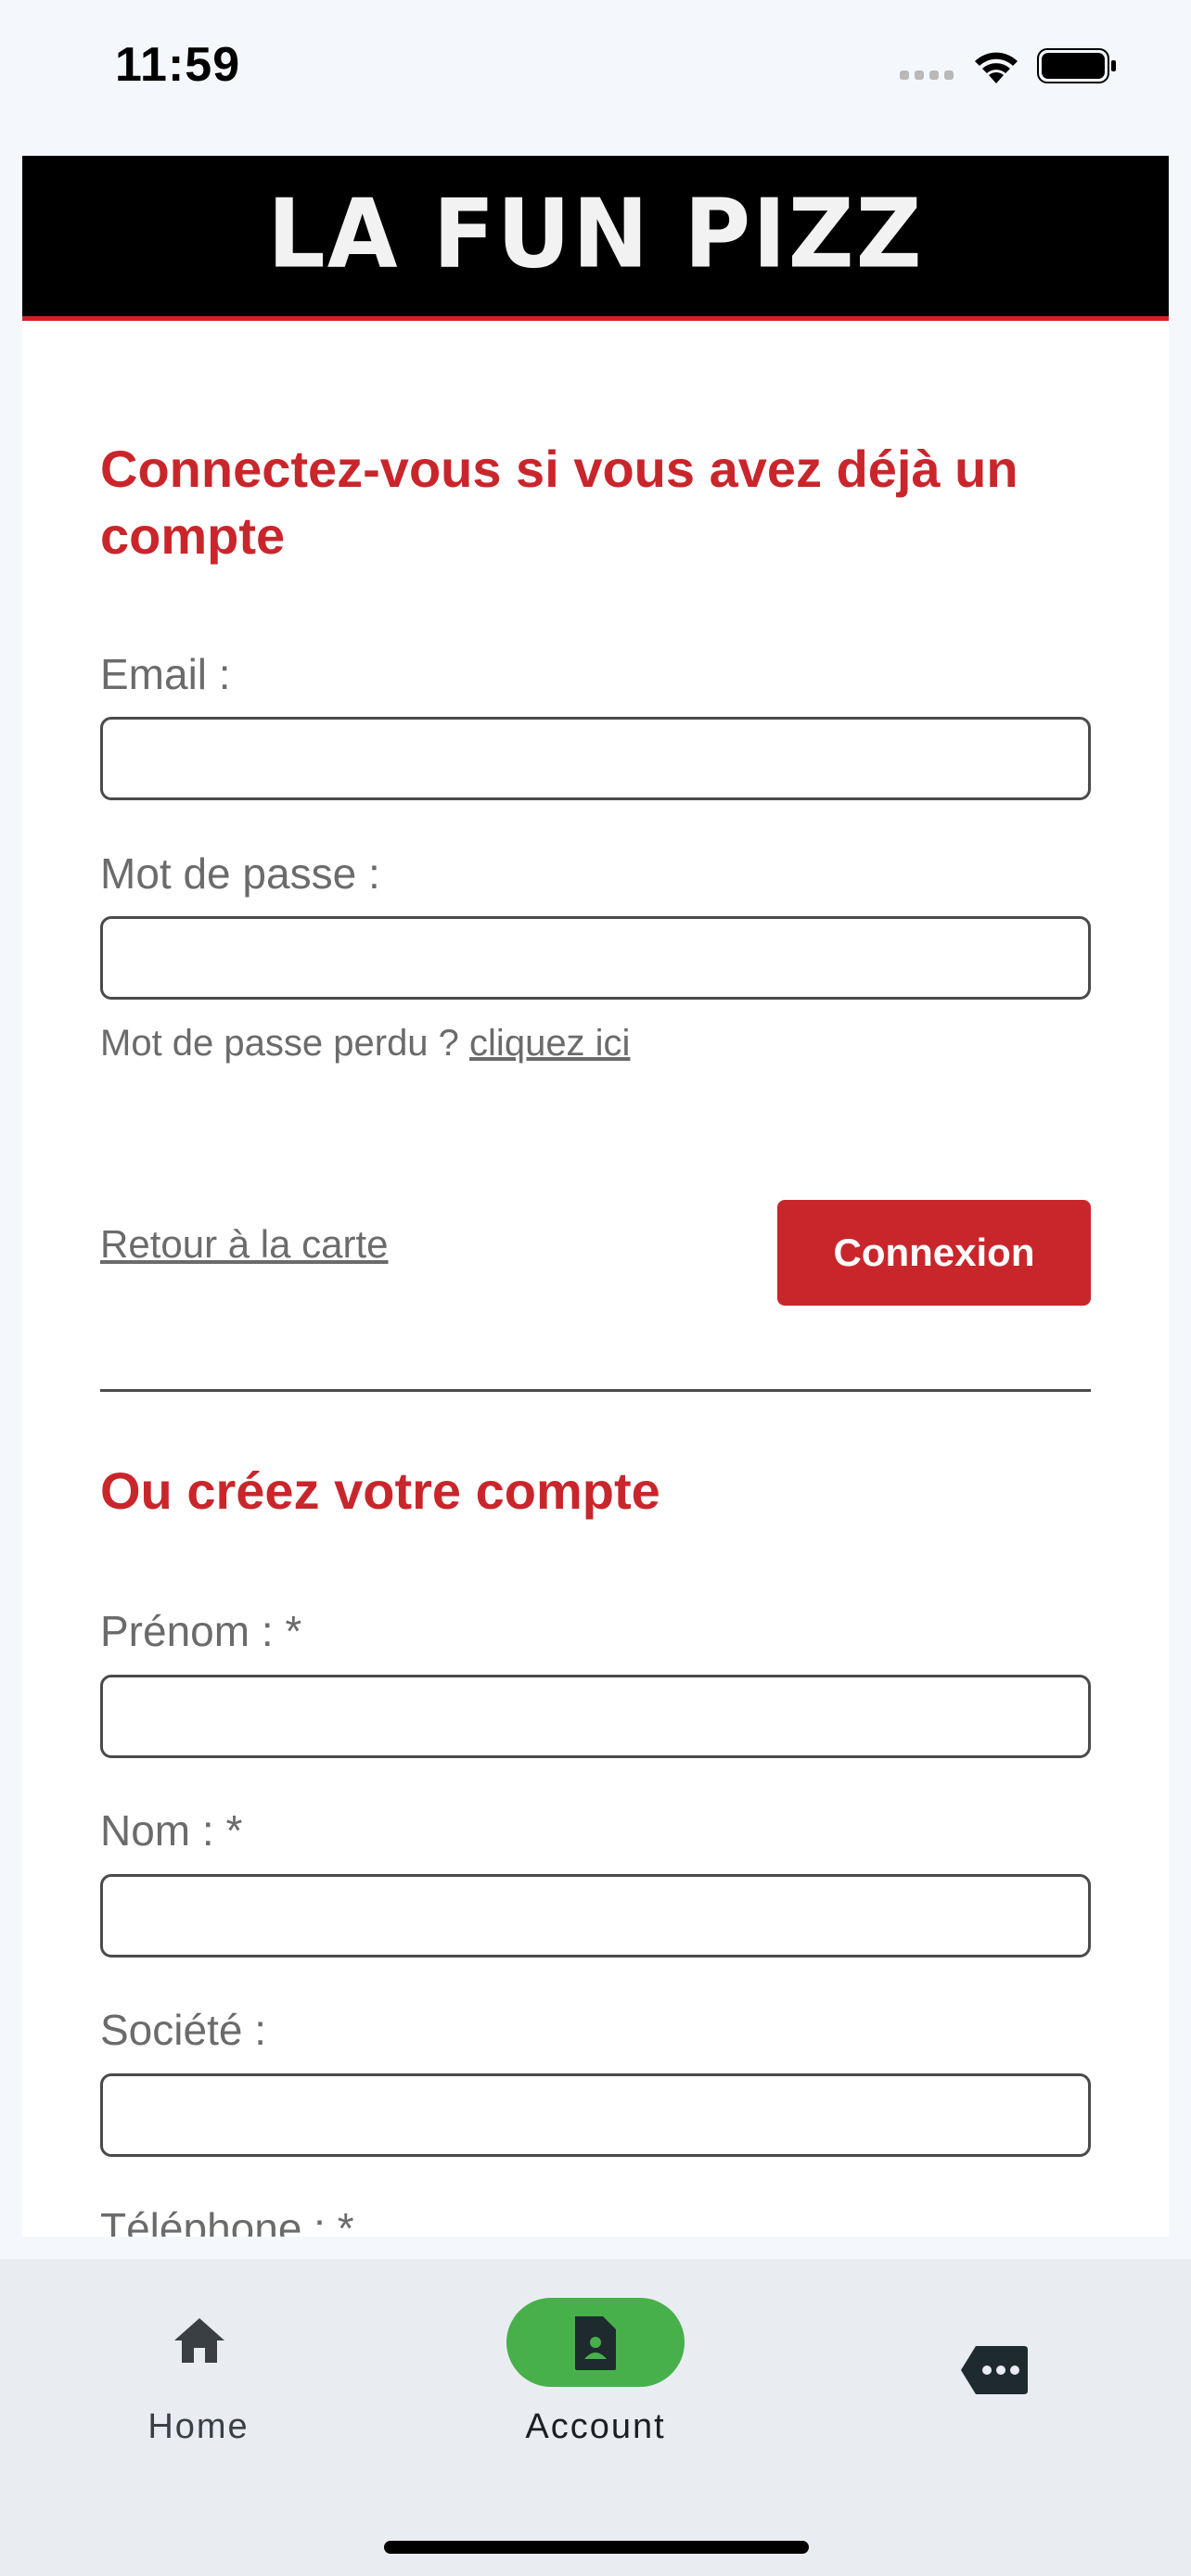 This screenshot has height=2576, width=1191. I want to click on company-label: Société :, so click(183, 2030).